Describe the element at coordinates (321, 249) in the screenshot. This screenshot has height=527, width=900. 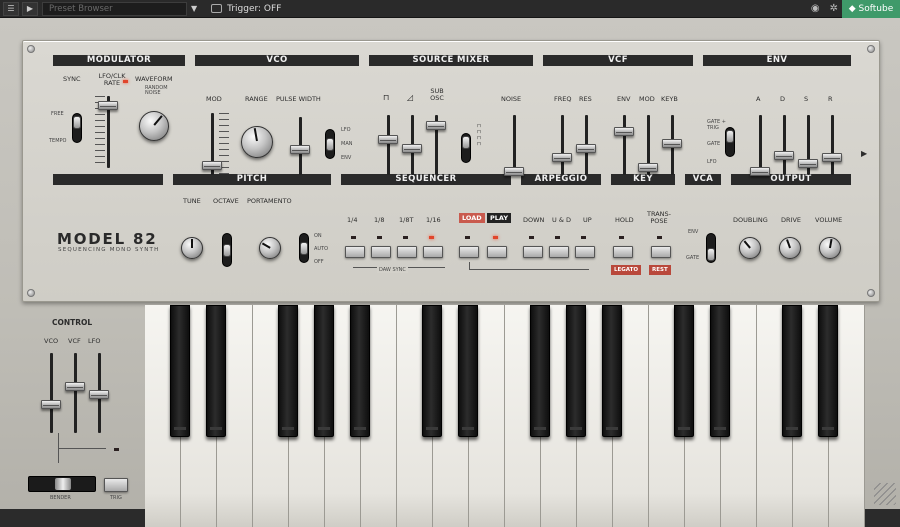
I see `porta-auto-label: AUTO` at that location.